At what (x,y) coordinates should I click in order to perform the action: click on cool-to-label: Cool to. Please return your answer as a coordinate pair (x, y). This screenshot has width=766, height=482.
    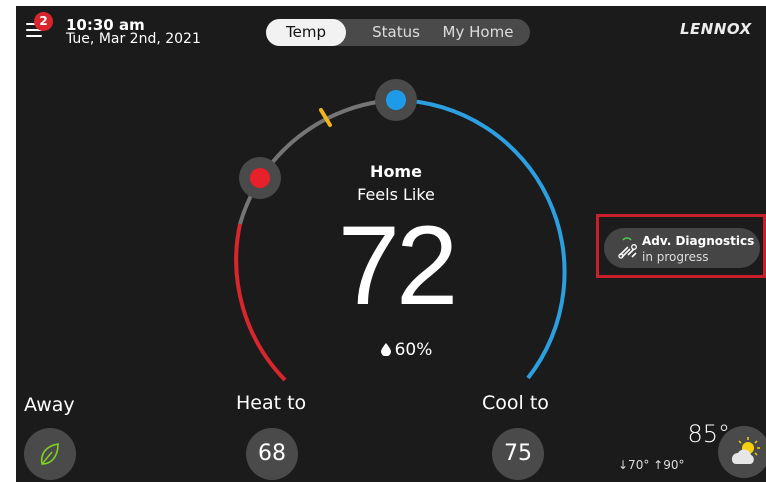
    Looking at the image, I should click on (515, 403).